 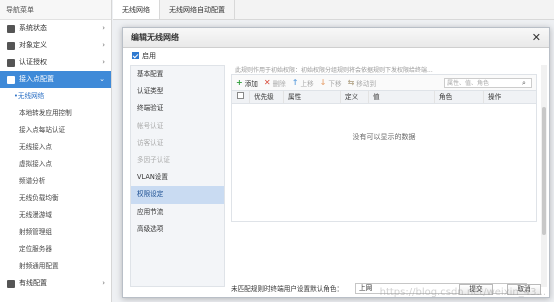 What do you see at coordinates (33, 28) in the screenshot?
I see `nav-group-label: 系统状态` at bounding box center [33, 28].